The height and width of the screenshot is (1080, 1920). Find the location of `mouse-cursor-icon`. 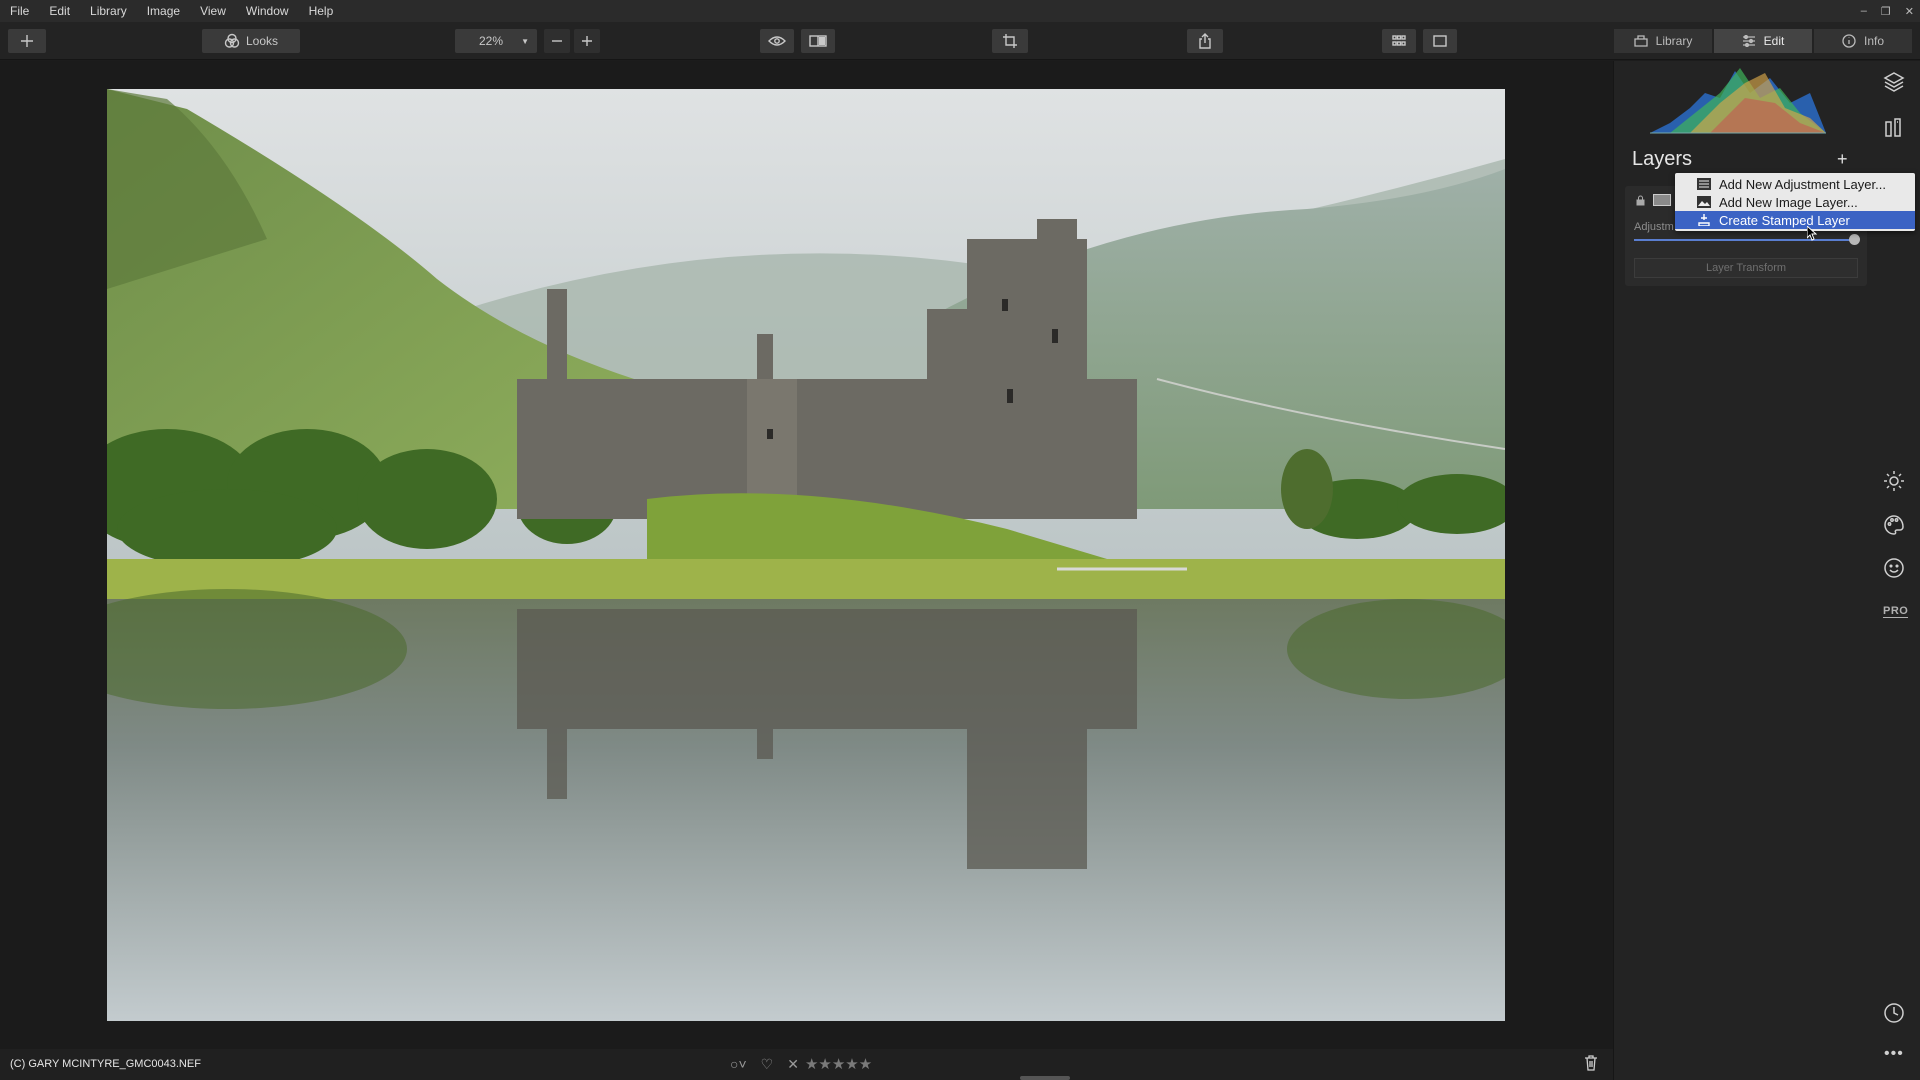

mouse-cursor-icon is located at coordinates (1812, 233).